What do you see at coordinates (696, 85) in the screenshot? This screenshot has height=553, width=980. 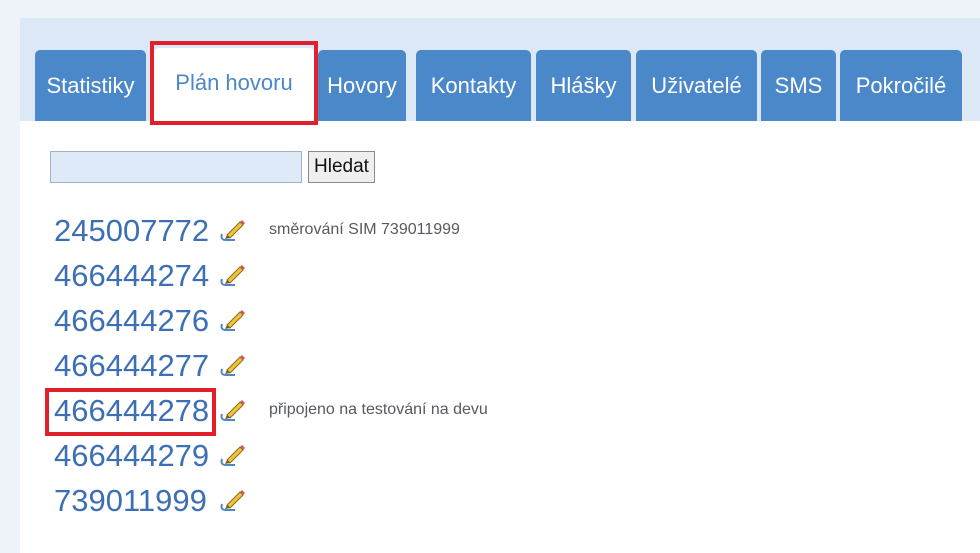 I see `tab-uzivatele: Uživatelé` at bounding box center [696, 85].